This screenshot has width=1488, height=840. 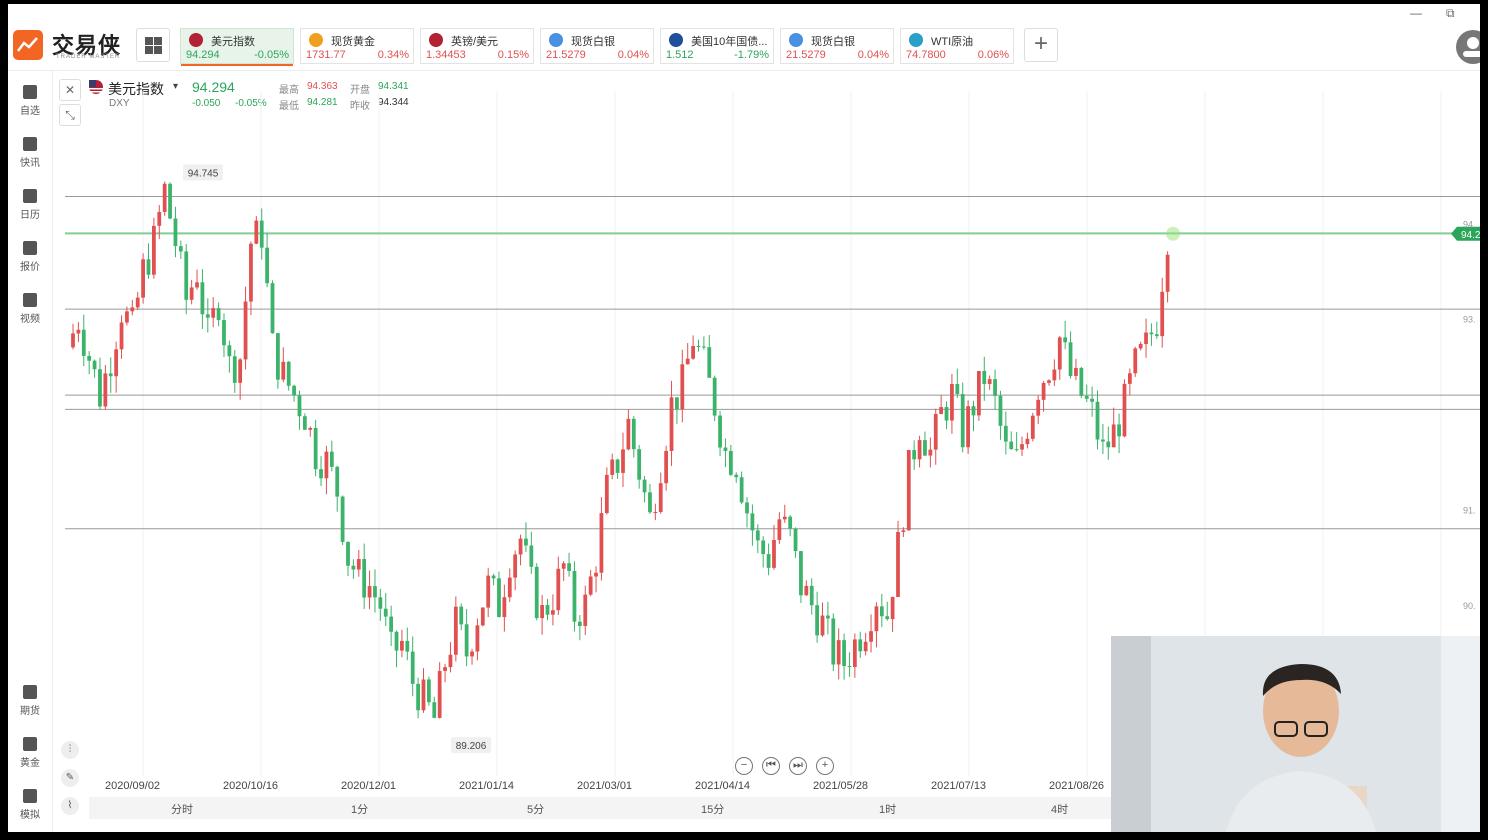 What do you see at coordinates (70, 778) in the screenshot?
I see `draw-pen-icon: ✎` at bounding box center [70, 778].